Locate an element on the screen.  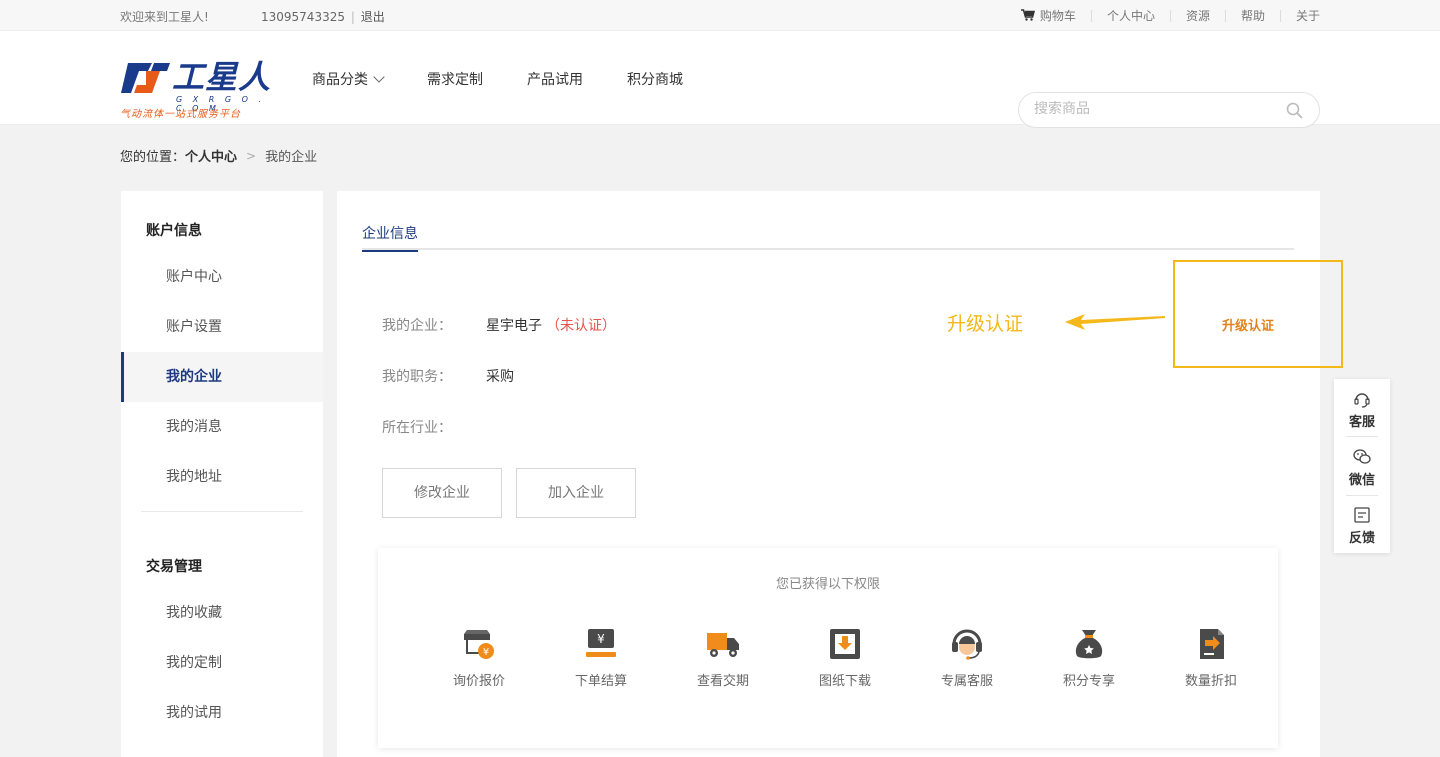
permission-item: ¥ 询价报价 is located at coordinates (479, 657).